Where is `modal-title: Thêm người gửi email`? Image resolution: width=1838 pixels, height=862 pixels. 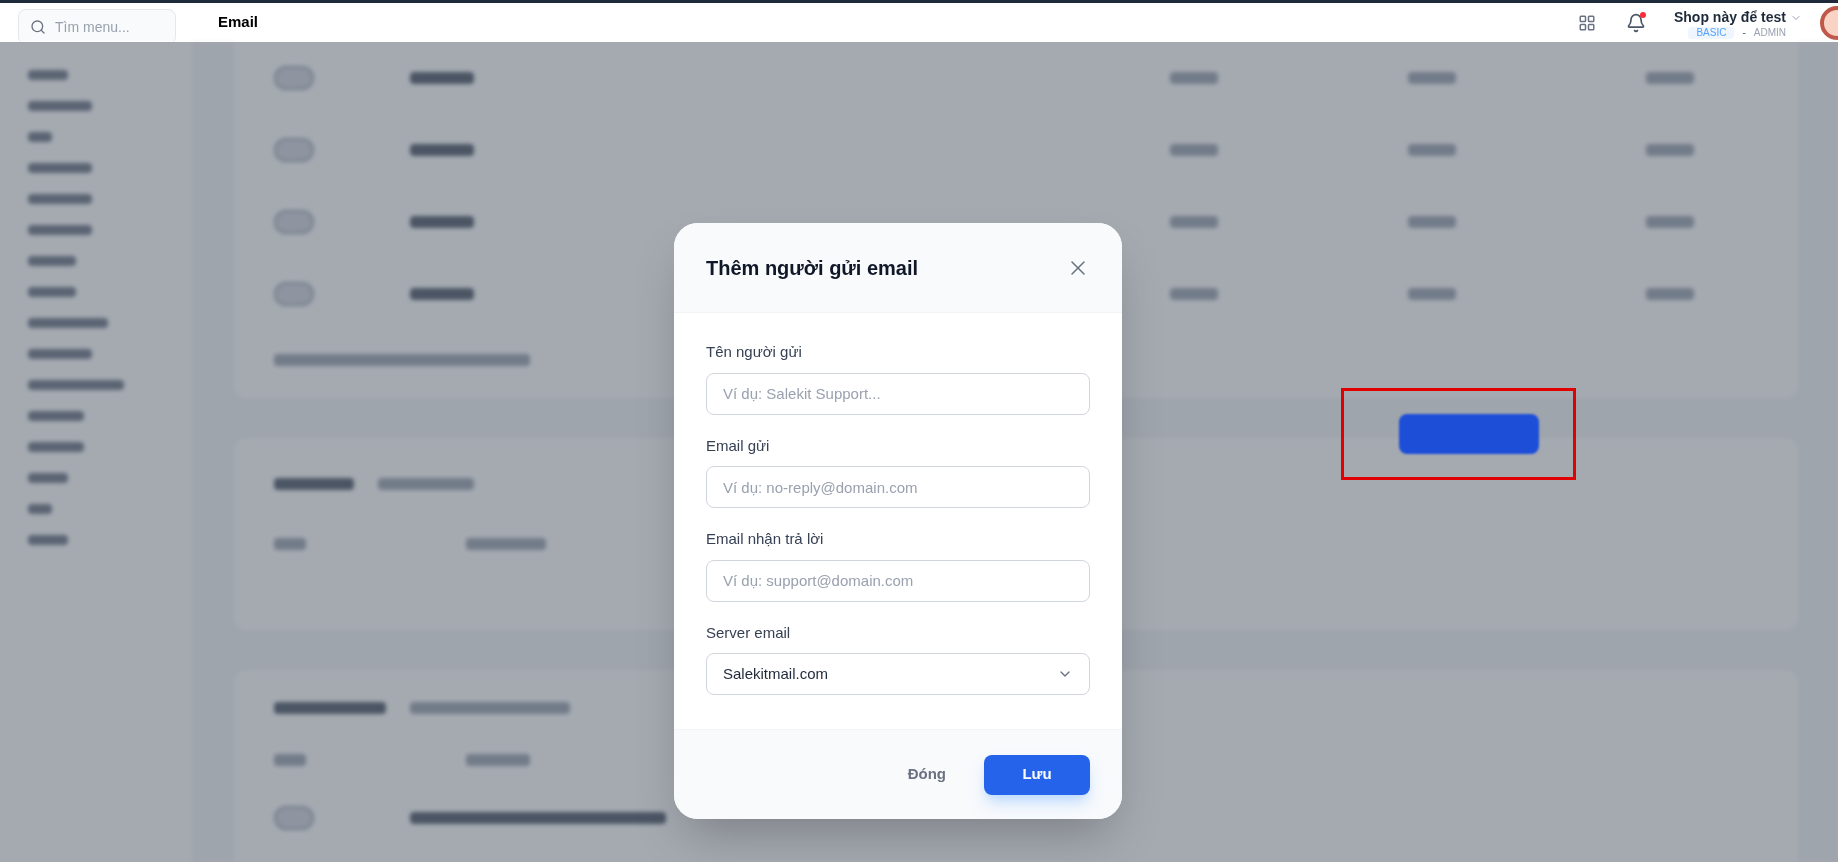 modal-title: Thêm người gửi email is located at coordinates (812, 268).